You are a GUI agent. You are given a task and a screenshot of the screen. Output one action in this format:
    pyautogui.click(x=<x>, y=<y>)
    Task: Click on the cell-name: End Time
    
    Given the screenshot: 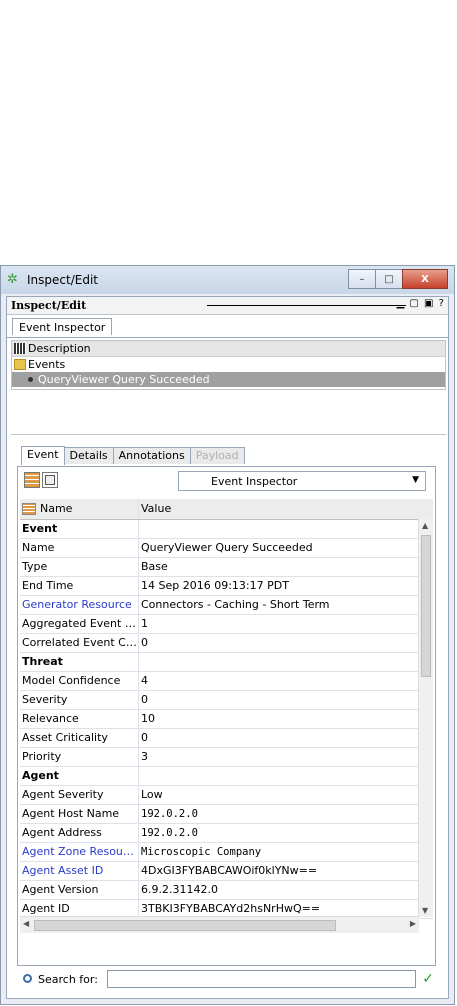 What is the action you would take?
    pyautogui.click(x=79, y=586)
    